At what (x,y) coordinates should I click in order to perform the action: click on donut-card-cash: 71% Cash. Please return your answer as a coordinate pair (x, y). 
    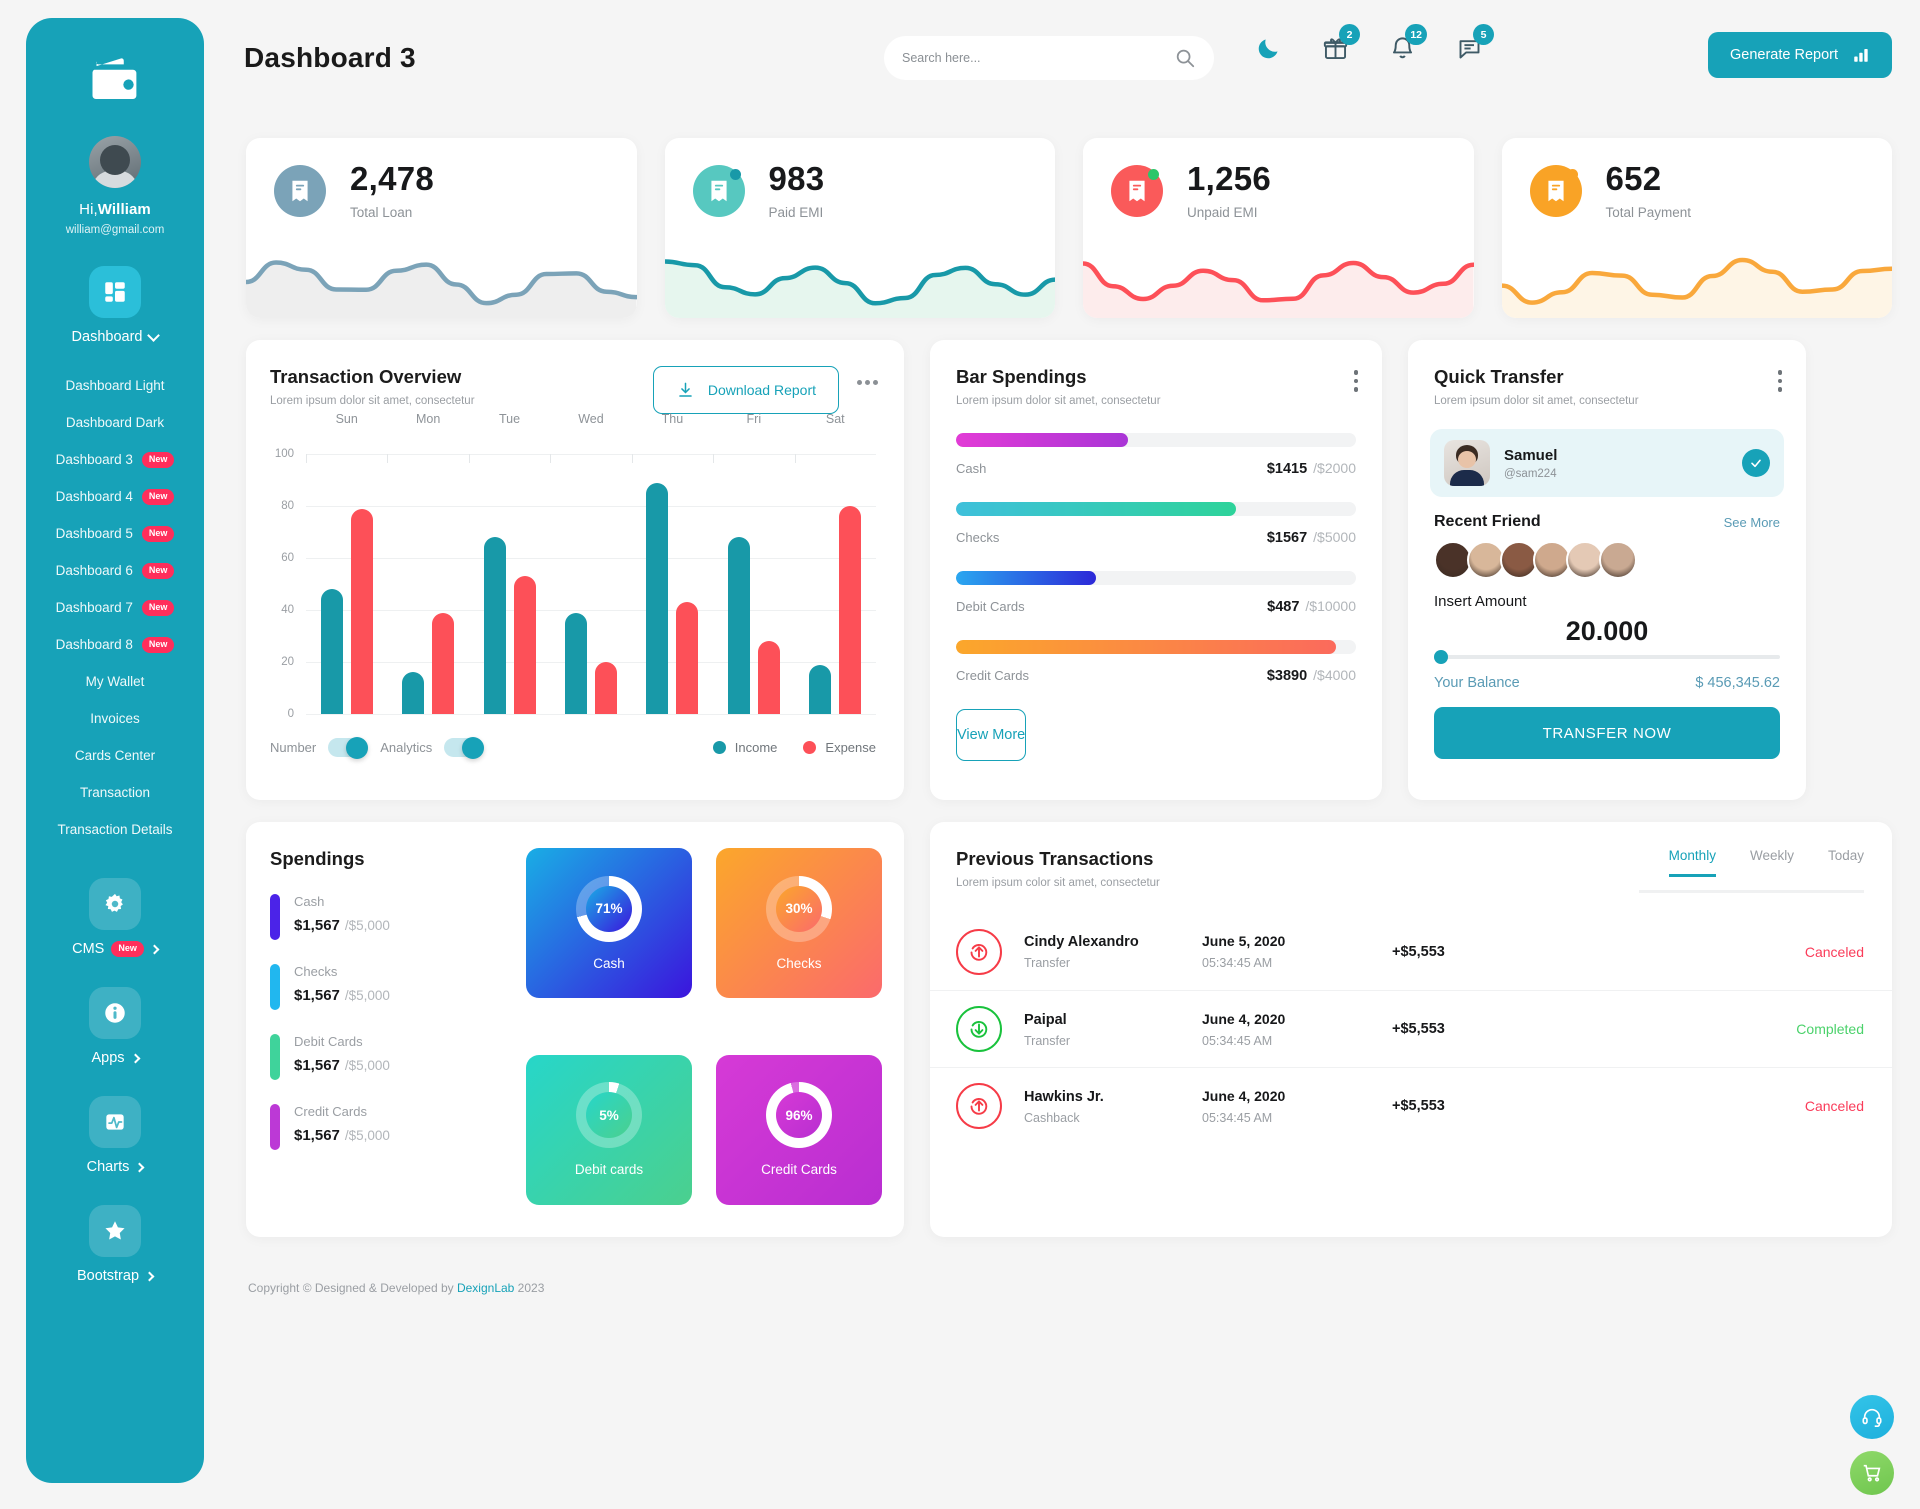
    Looking at the image, I should click on (609, 923).